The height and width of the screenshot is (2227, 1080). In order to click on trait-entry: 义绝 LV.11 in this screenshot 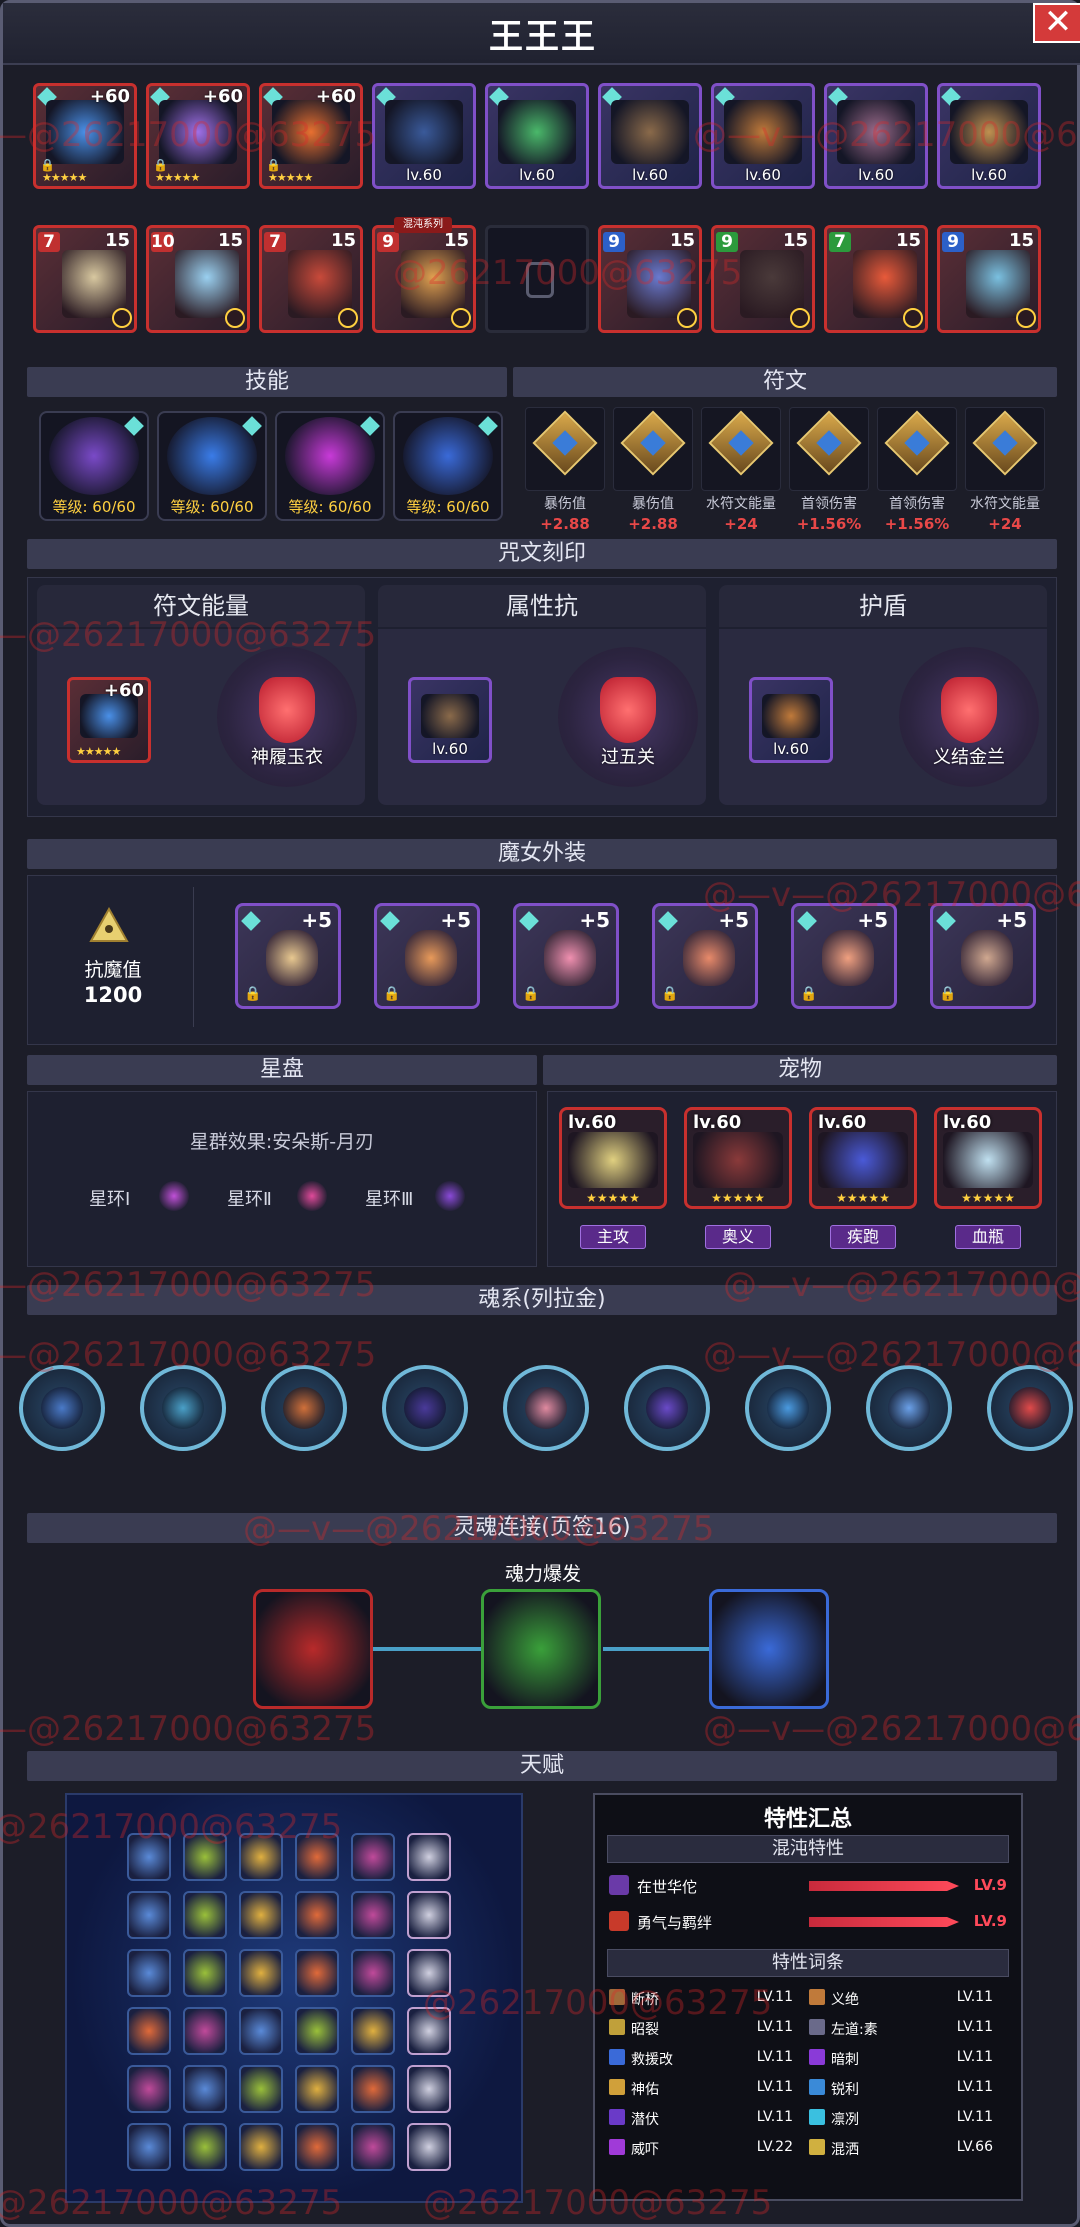, I will do `click(901, 1998)`.